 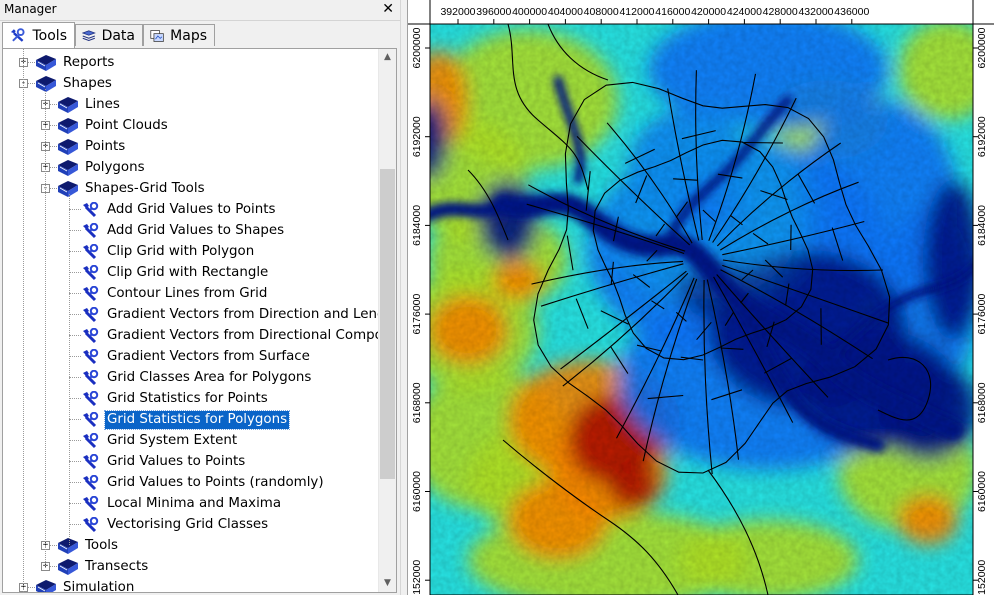 What do you see at coordinates (203, 482) in the screenshot?
I see `tool-item: Grid Values to Points (randomly)` at bounding box center [203, 482].